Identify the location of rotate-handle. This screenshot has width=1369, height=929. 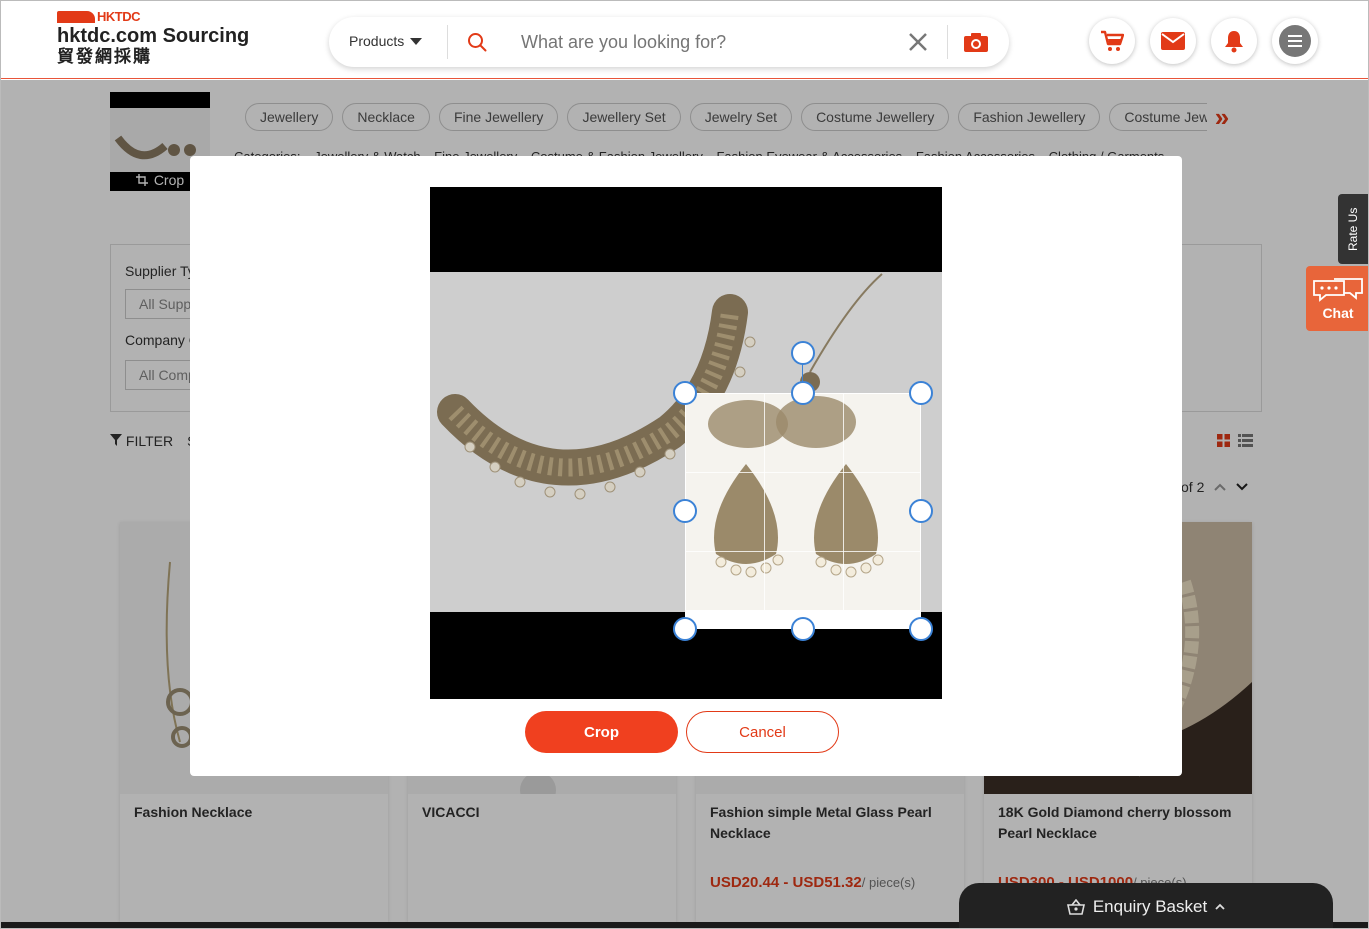
(803, 353).